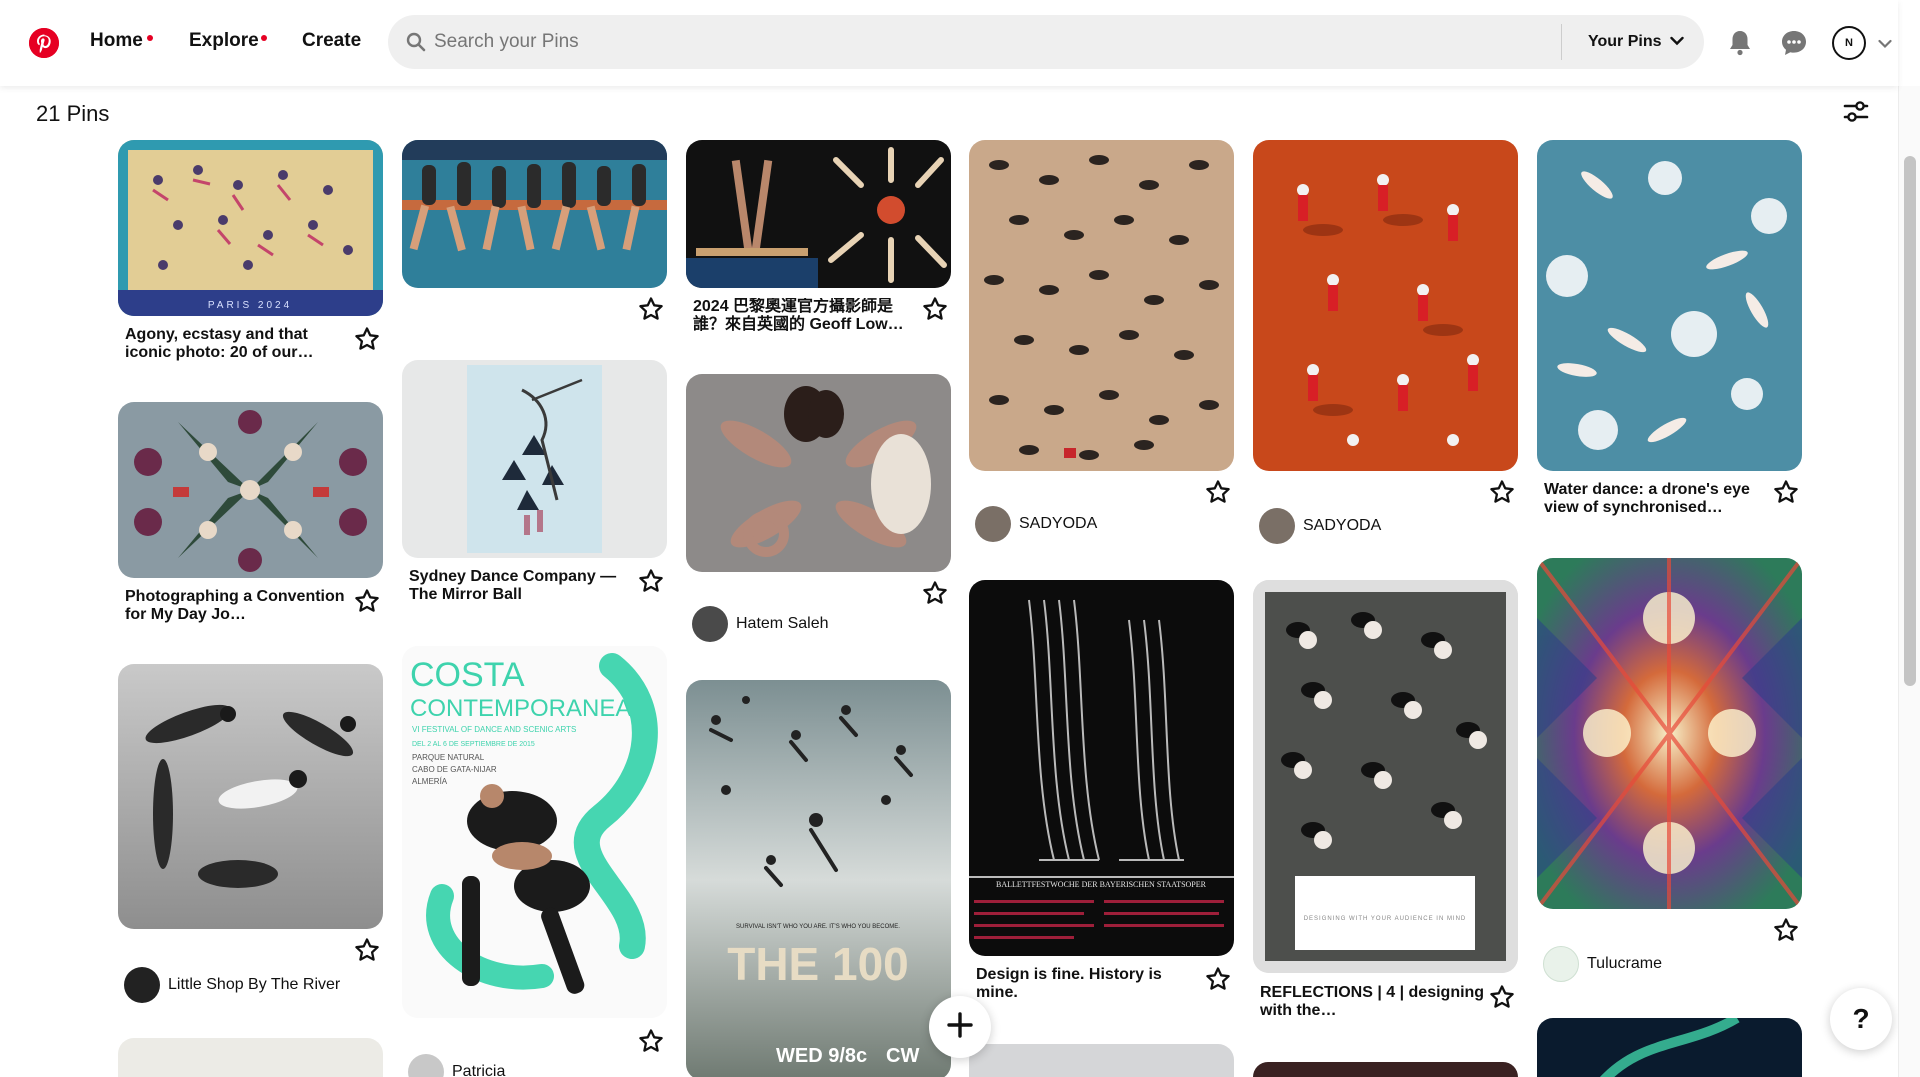 The width and height of the screenshot is (1920, 1077). I want to click on user-avatar: N, so click(1849, 43).